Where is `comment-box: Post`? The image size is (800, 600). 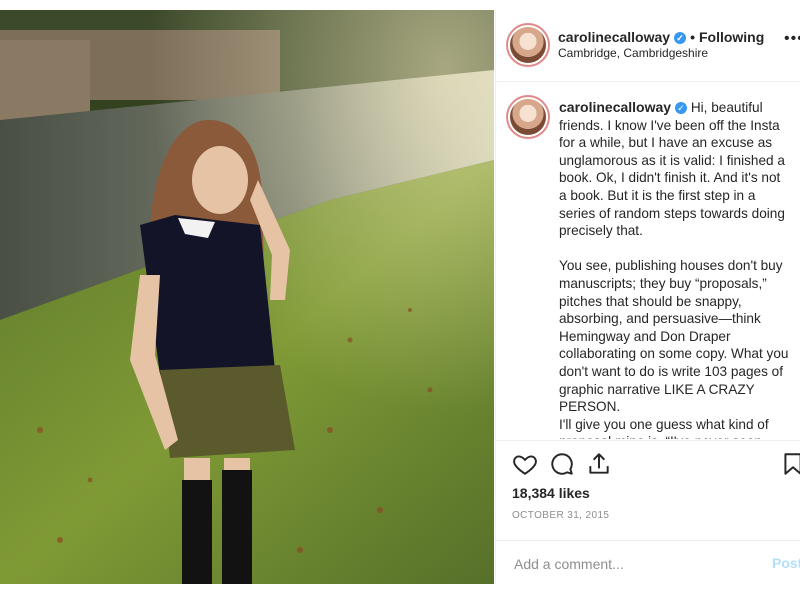 comment-box: Post is located at coordinates (648, 562).